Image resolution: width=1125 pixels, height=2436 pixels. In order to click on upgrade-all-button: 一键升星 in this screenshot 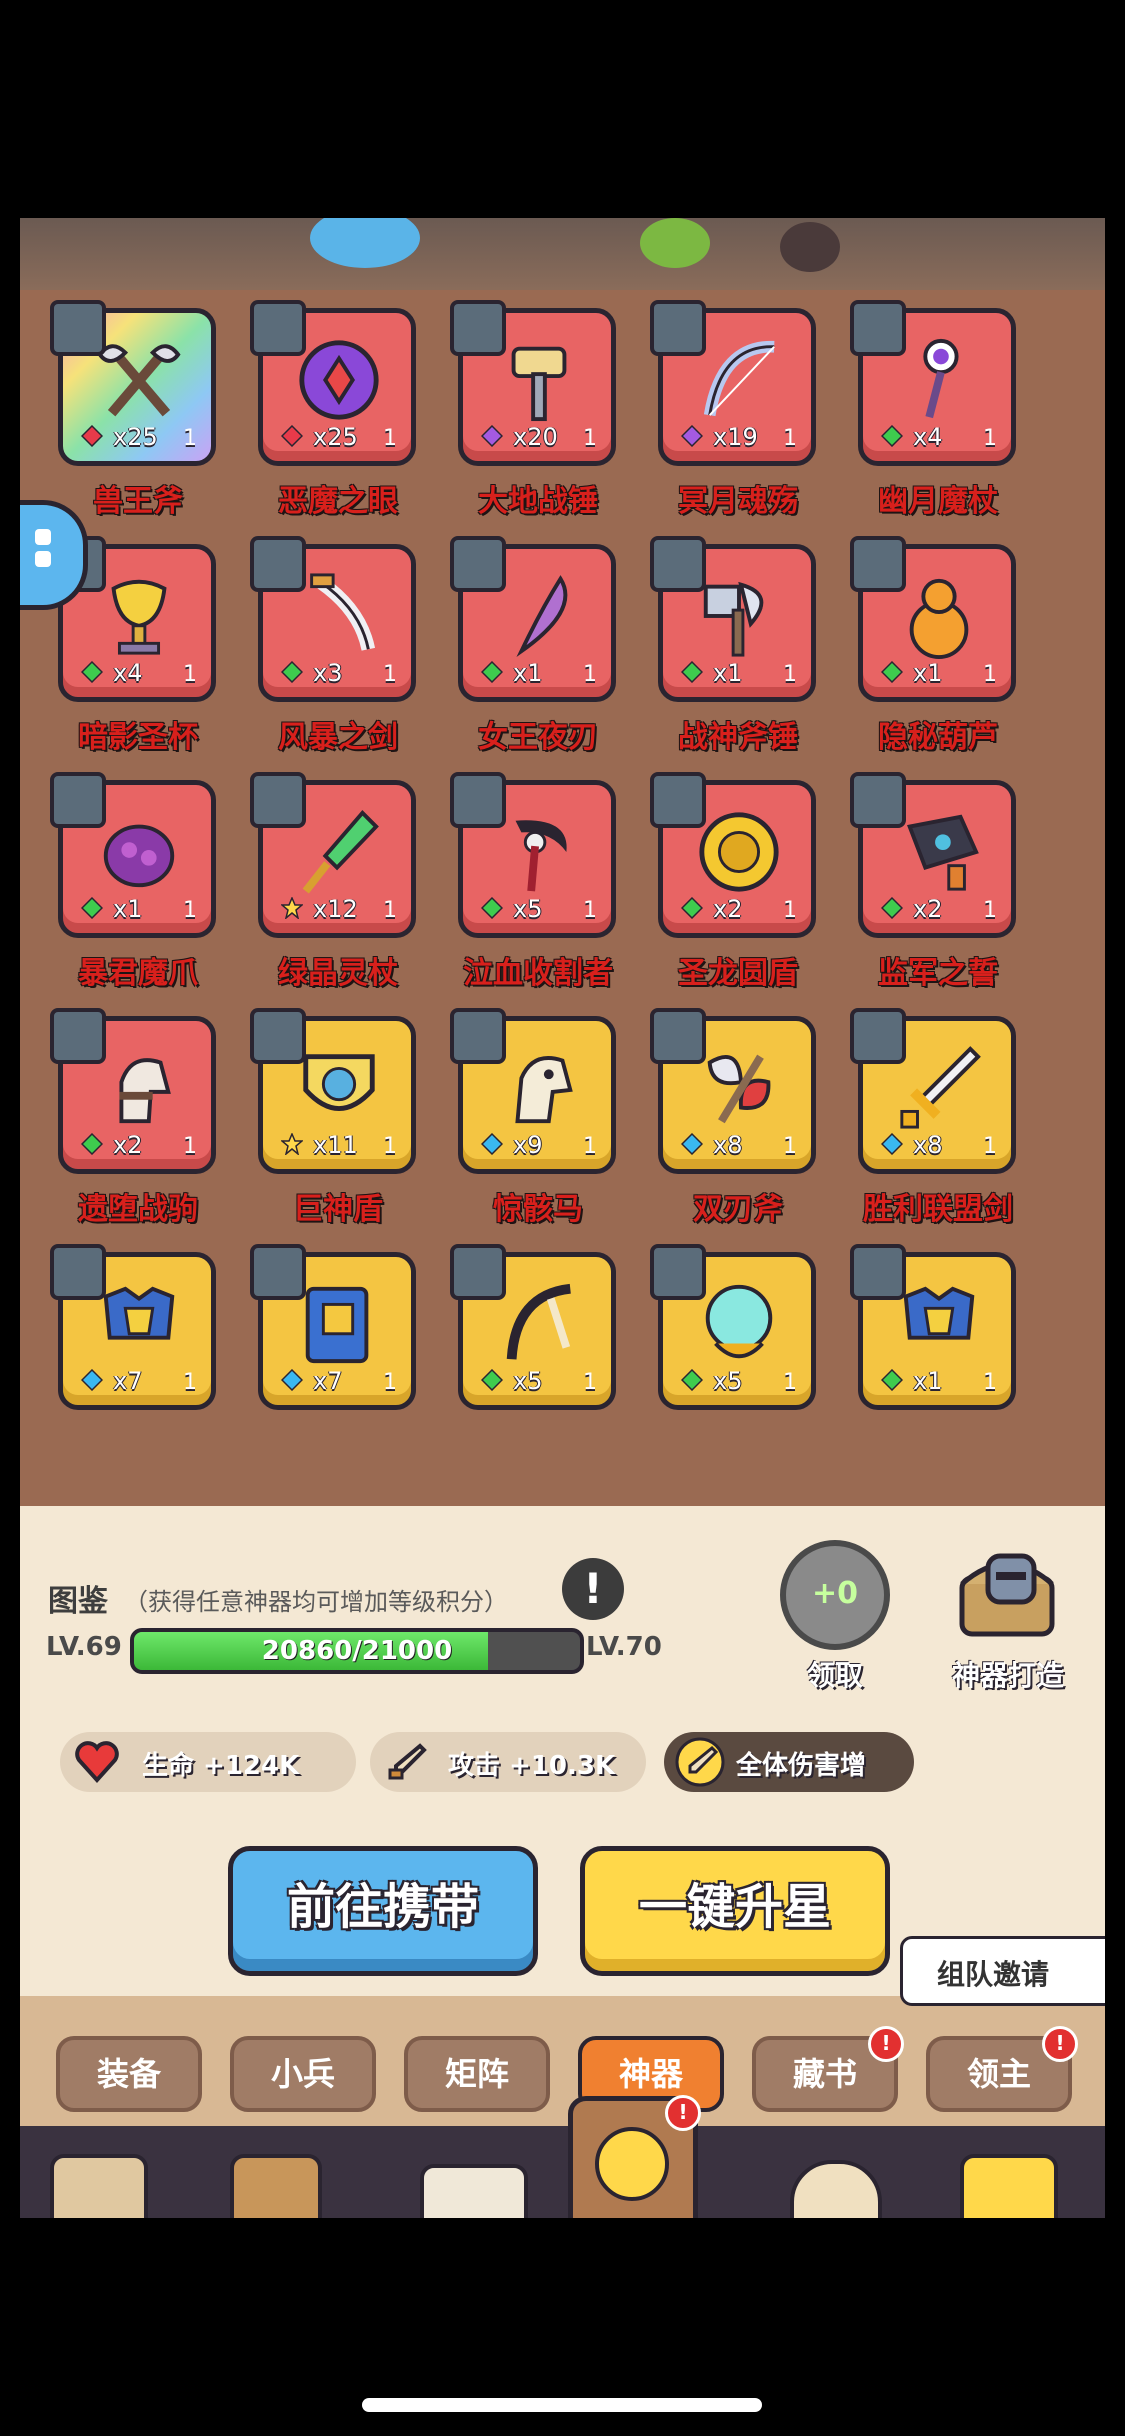, I will do `click(735, 1911)`.